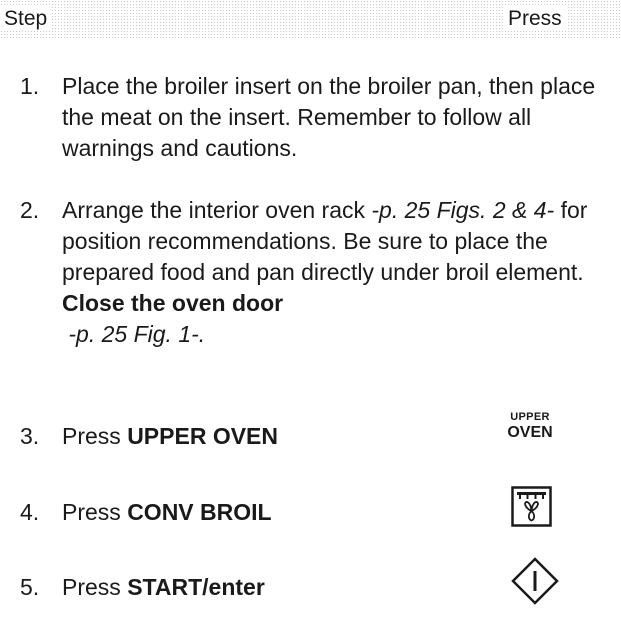 The width and height of the screenshot is (621, 630). What do you see at coordinates (30, 587) in the screenshot?
I see `step-number: 5.` at bounding box center [30, 587].